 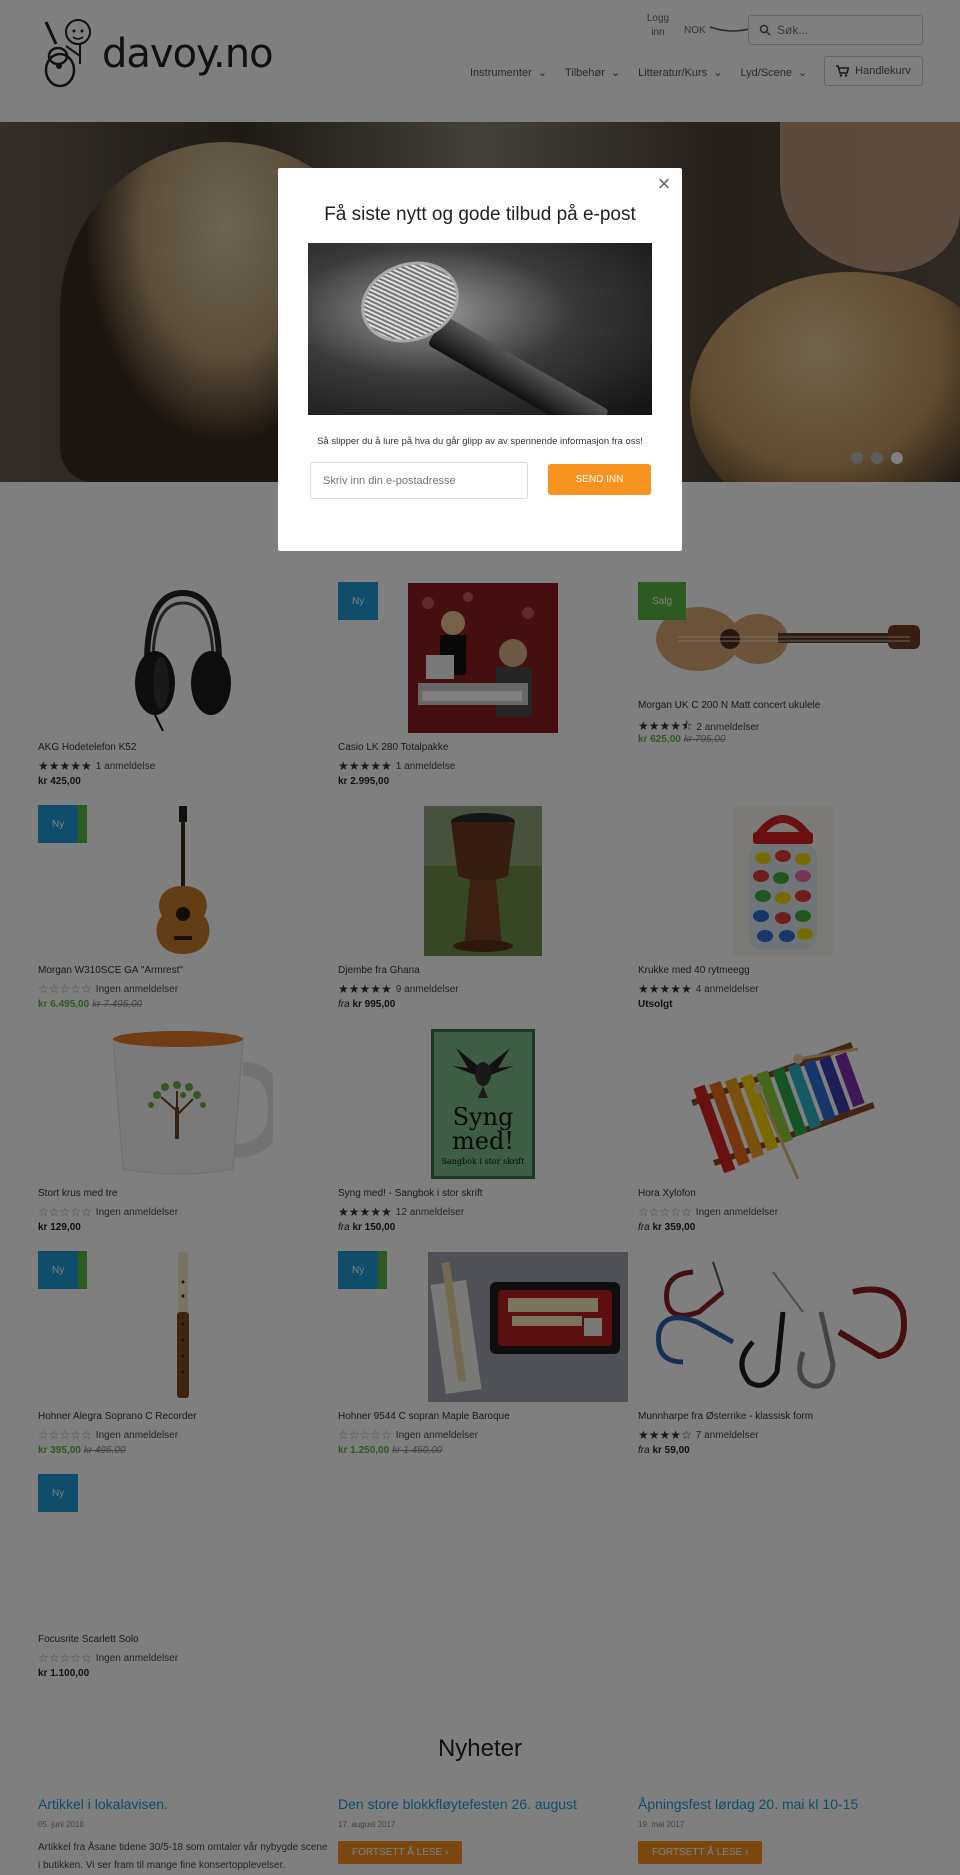 I want to click on email-field, so click(x=419, y=480).